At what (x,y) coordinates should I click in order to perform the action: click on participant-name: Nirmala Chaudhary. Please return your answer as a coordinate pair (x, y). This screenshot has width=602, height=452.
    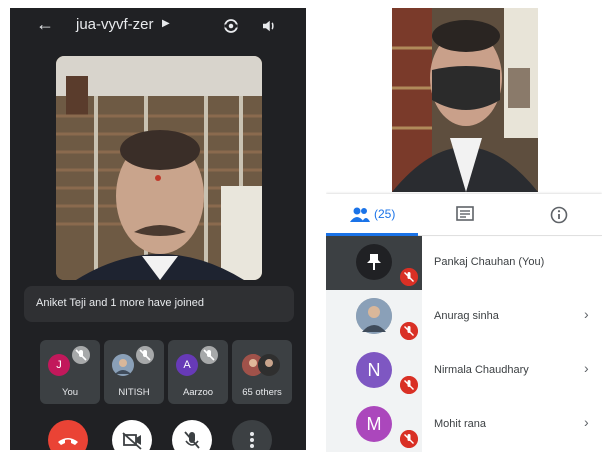
    Looking at the image, I should click on (481, 370).